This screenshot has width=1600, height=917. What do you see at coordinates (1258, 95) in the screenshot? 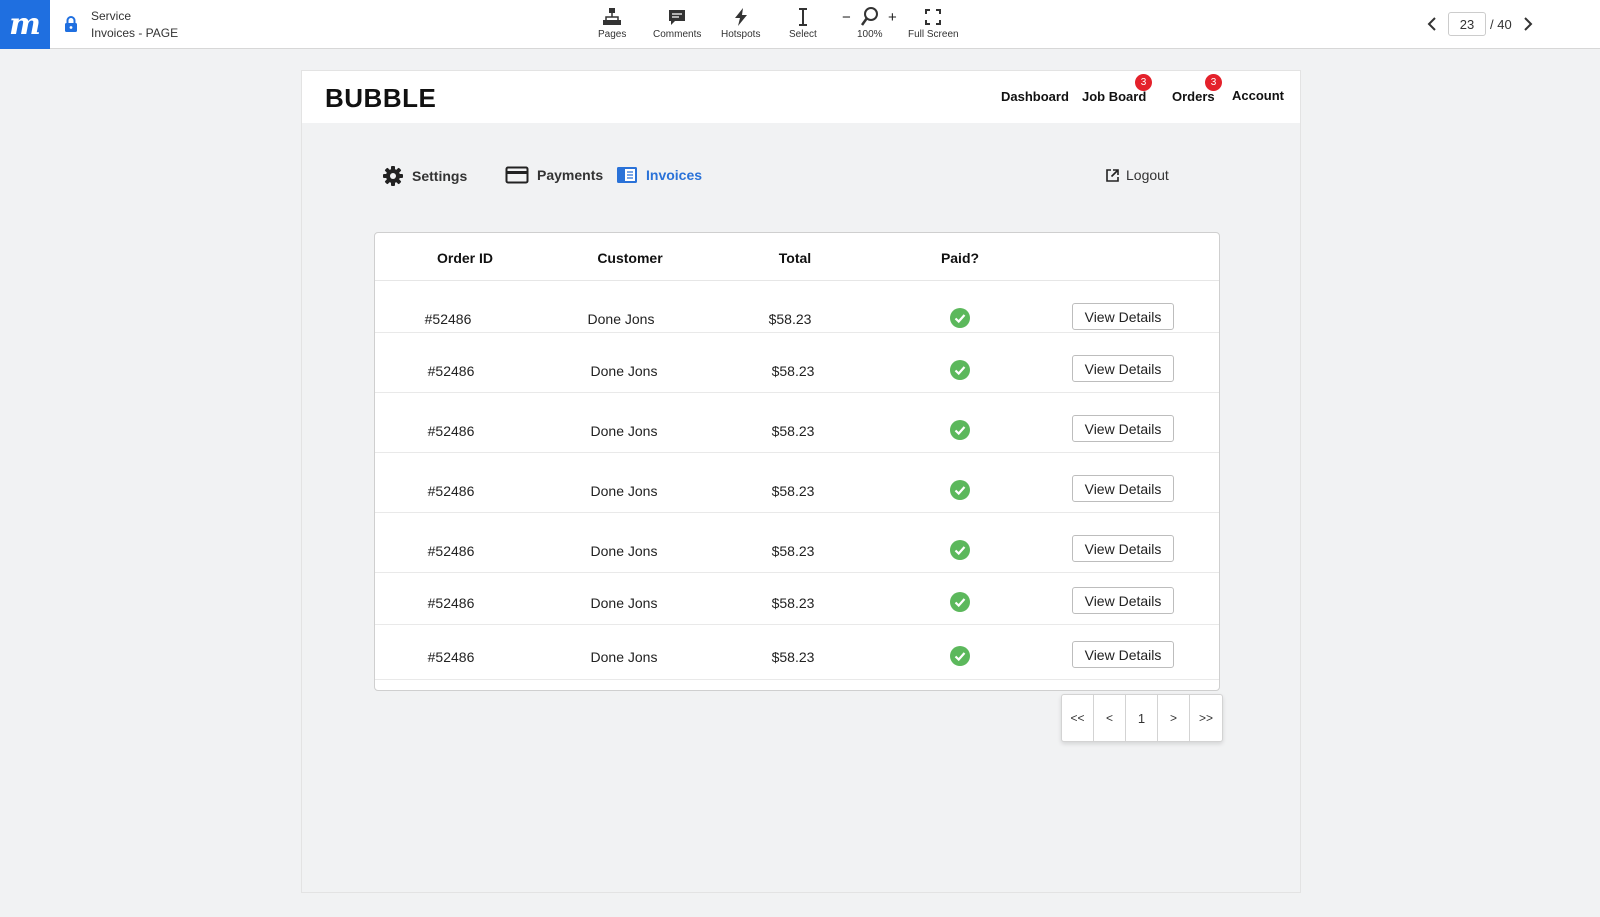
I see `nav-account: Account` at bounding box center [1258, 95].